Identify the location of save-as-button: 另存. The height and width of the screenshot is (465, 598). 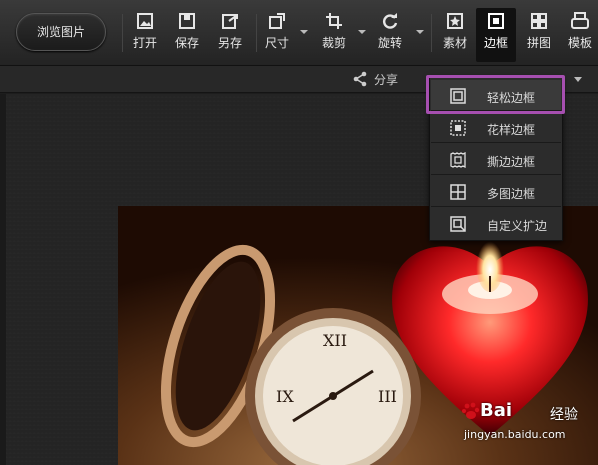
(230, 35).